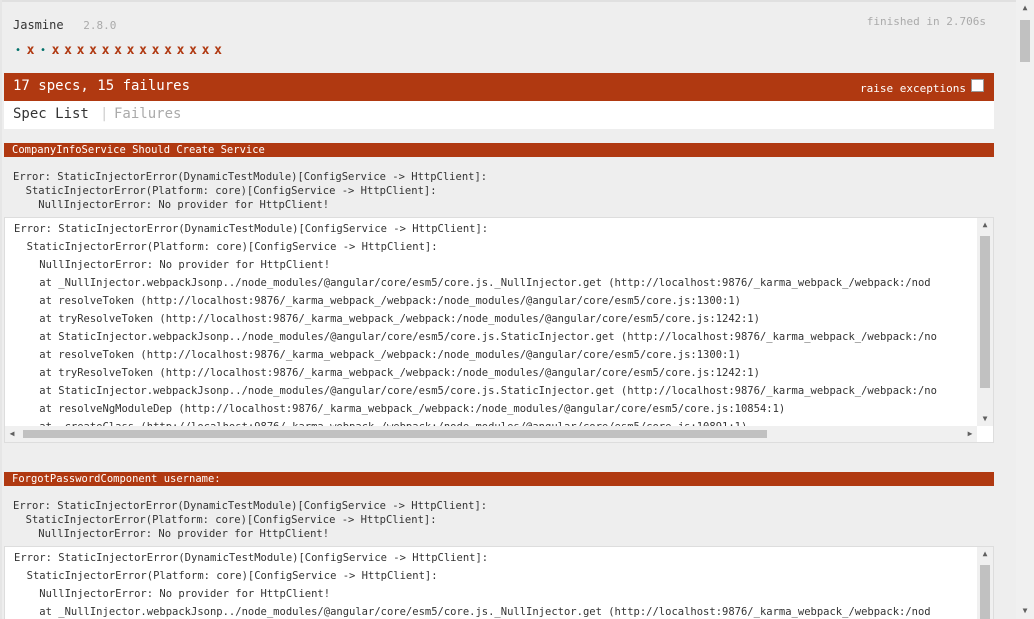  What do you see at coordinates (1, 309) in the screenshot?
I see `window-left-edge` at bounding box center [1, 309].